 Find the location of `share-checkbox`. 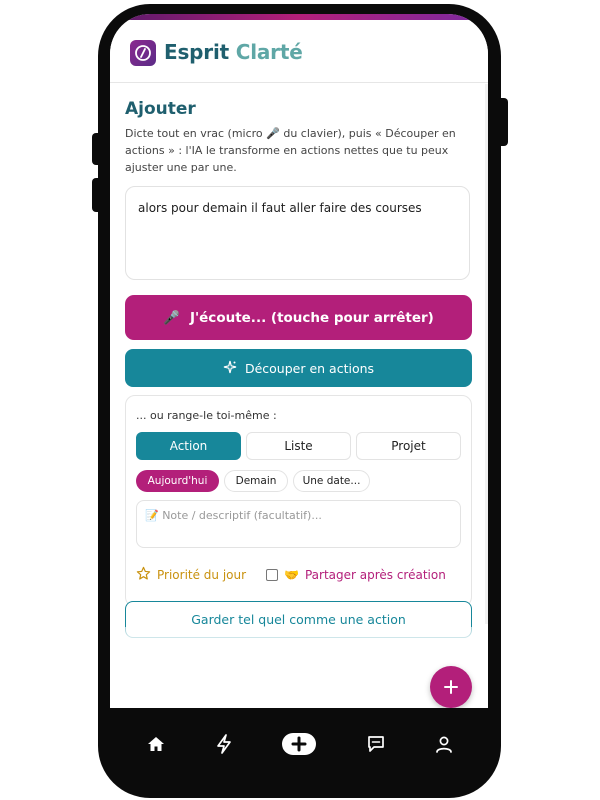

share-checkbox is located at coordinates (272, 575).